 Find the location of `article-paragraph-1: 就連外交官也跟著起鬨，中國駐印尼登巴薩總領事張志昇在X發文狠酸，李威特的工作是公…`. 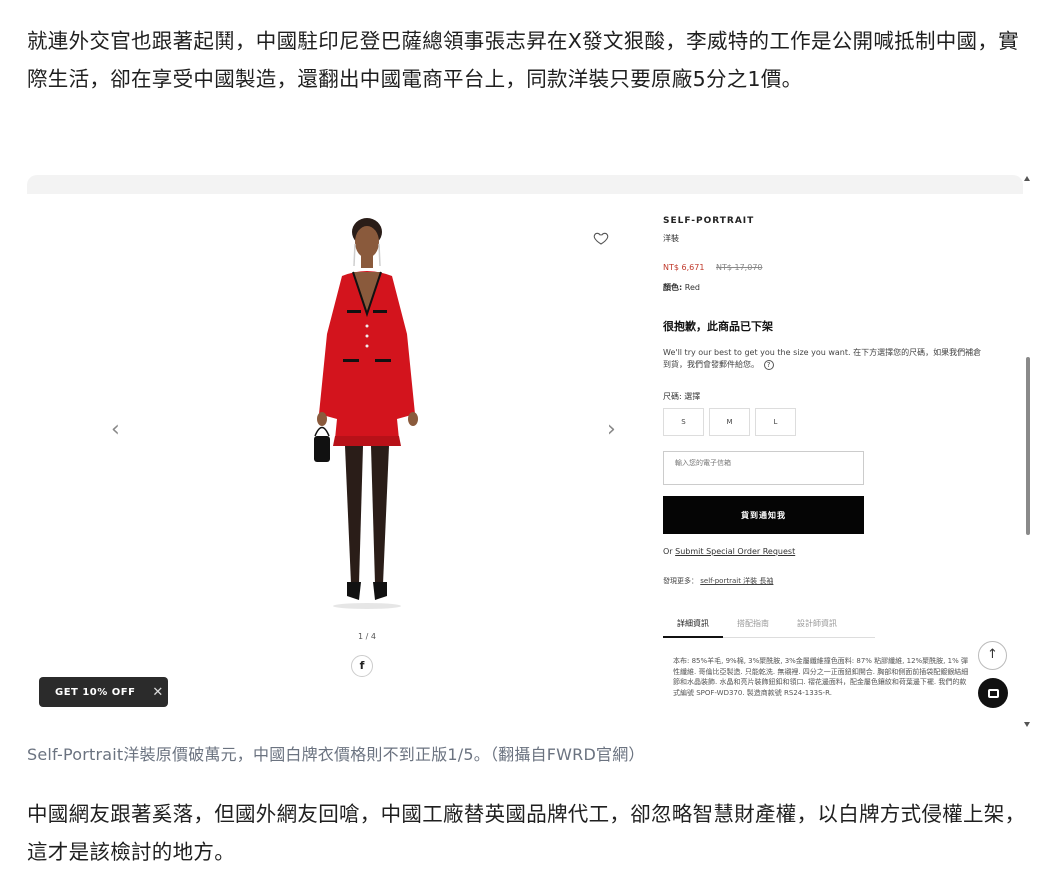

article-paragraph-1: 就連外交官也跟著起鬨，中國駐印尼登巴薩總領事張志昇在X發文狠酸，李威特的工作是公… is located at coordinates (523, 60).